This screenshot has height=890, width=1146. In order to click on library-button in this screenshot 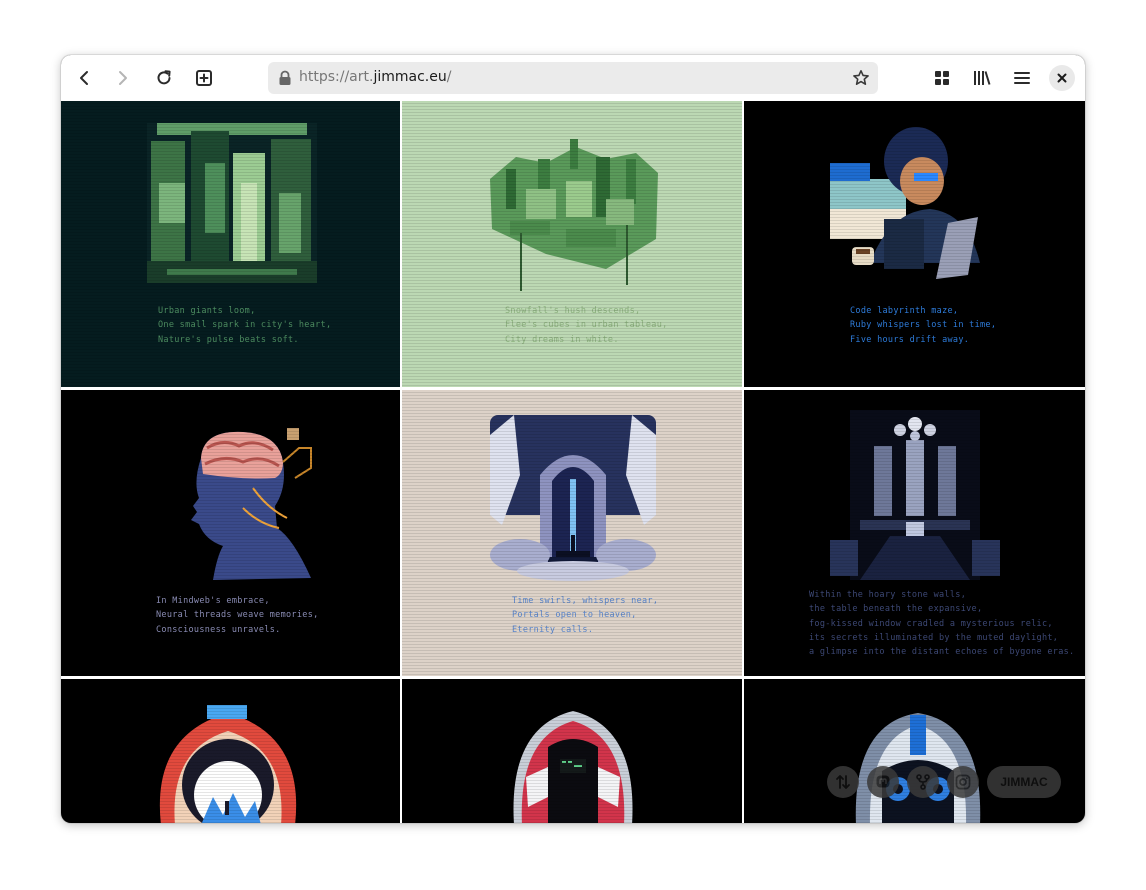, I will do `click(982, 78)`.